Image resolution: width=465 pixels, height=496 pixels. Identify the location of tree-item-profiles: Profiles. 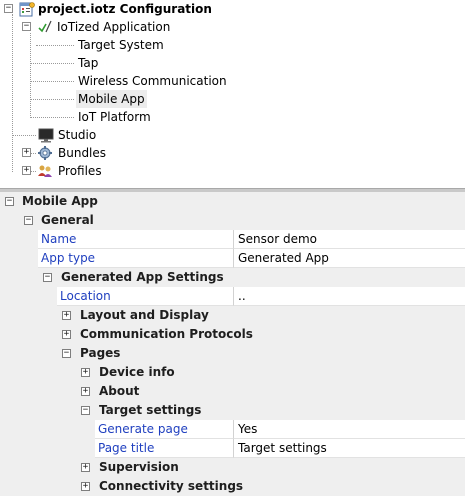
(80, 171).